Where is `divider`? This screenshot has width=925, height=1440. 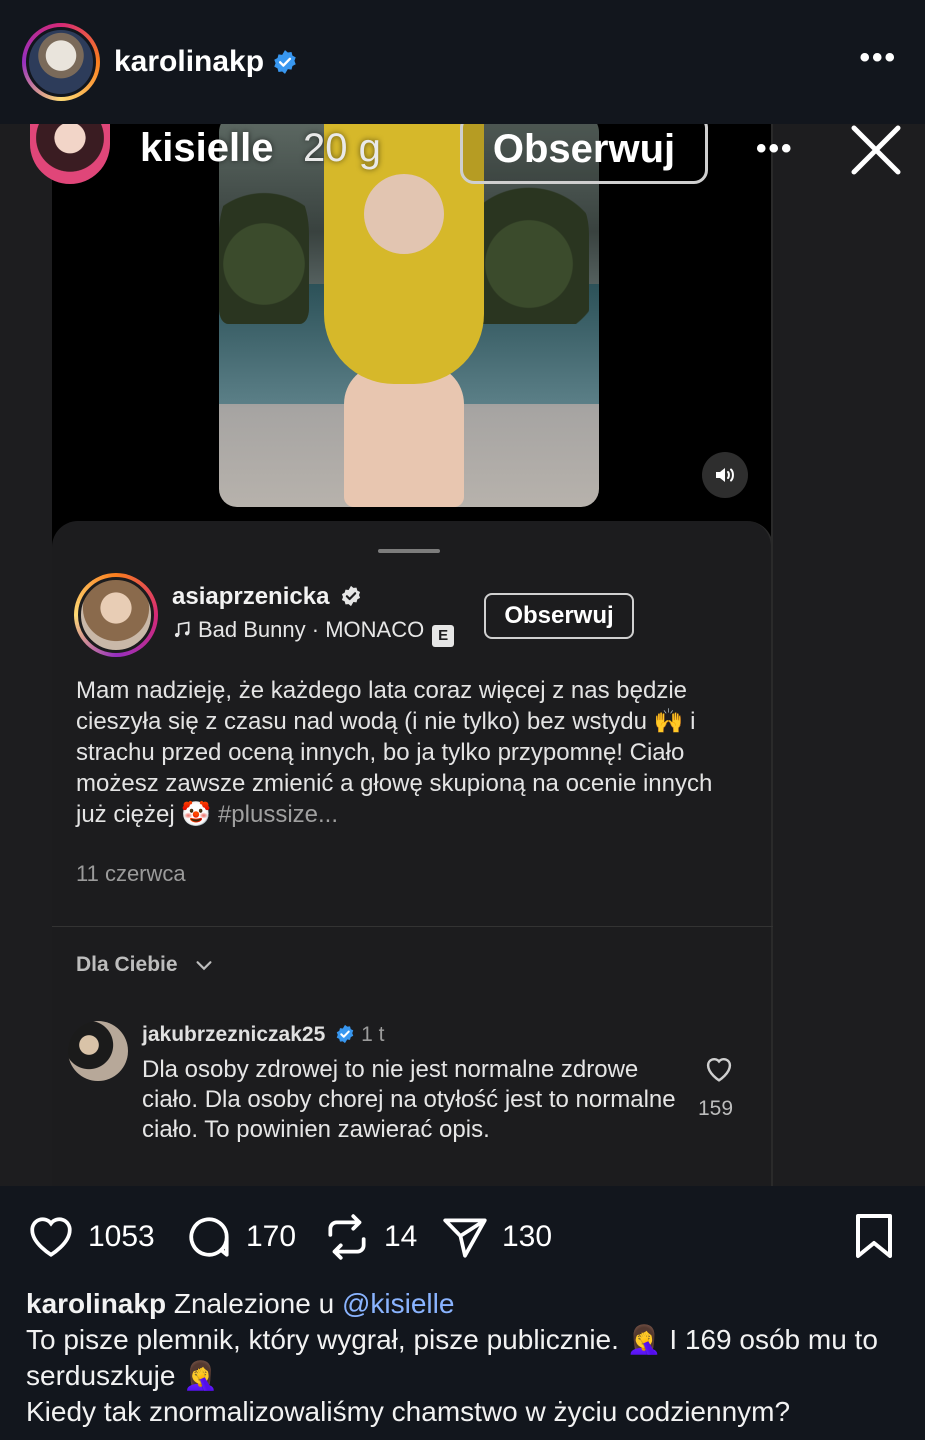 divider is located at coordinates (412, 926).